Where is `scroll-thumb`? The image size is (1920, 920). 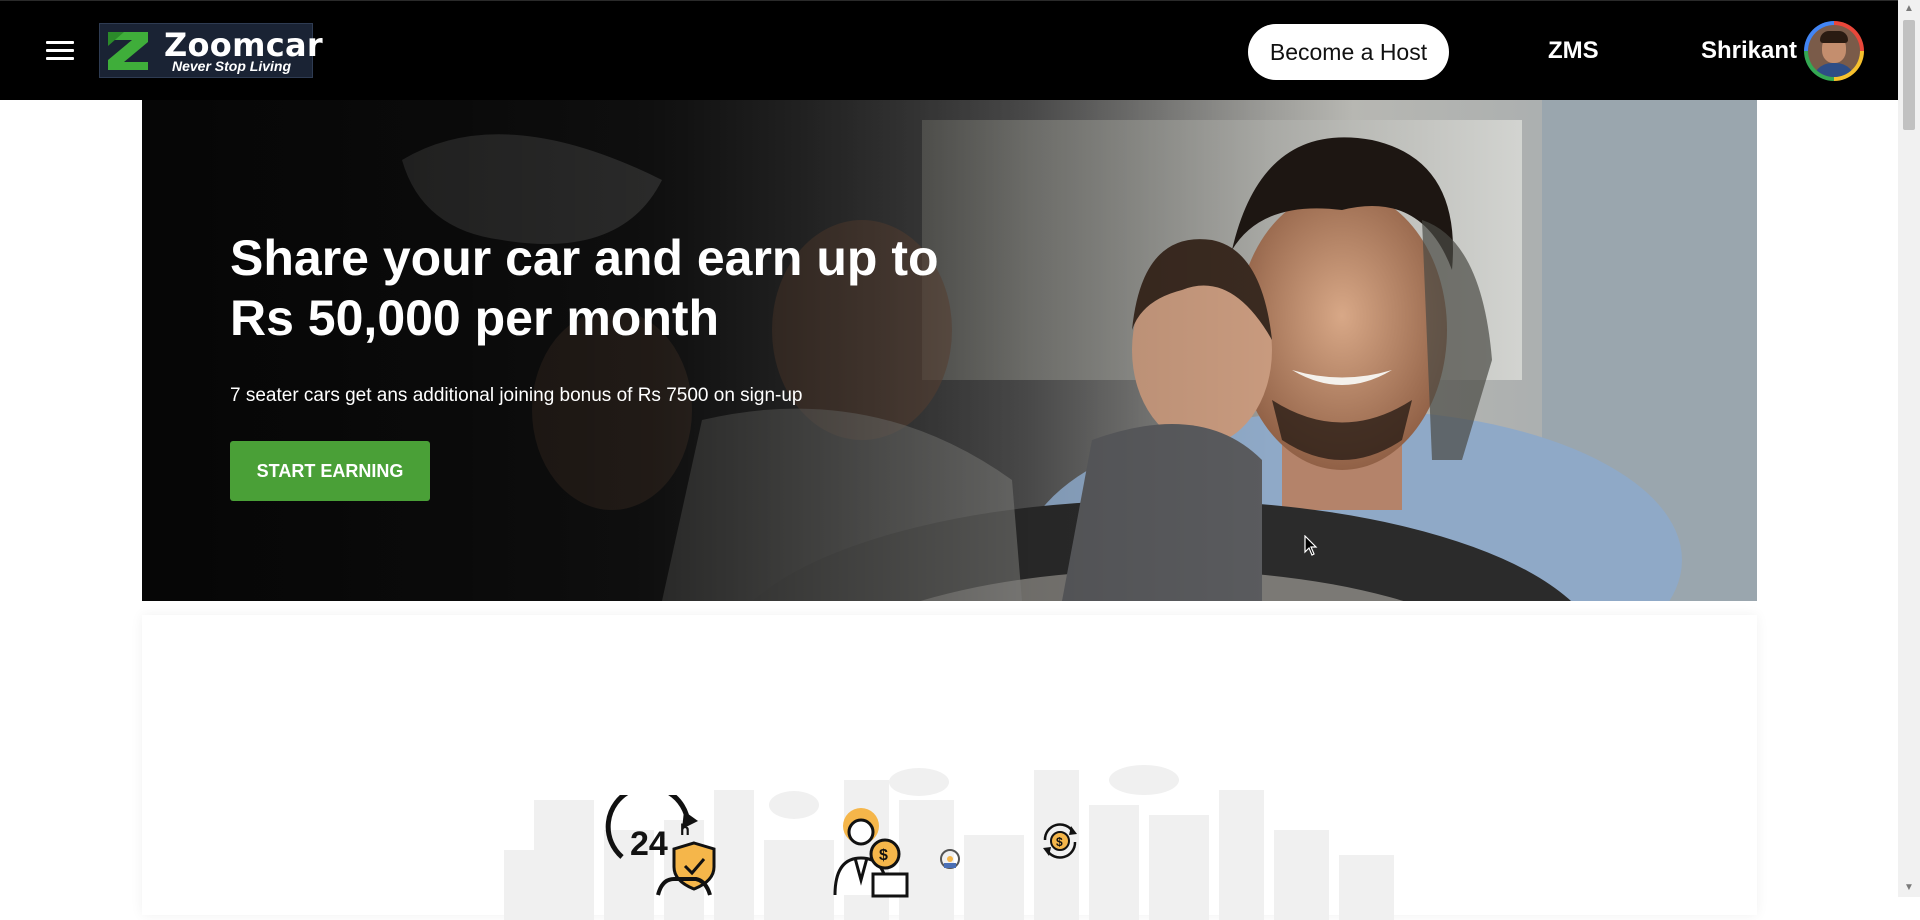 scroll-thumb is located at coordinates (1909, 75).